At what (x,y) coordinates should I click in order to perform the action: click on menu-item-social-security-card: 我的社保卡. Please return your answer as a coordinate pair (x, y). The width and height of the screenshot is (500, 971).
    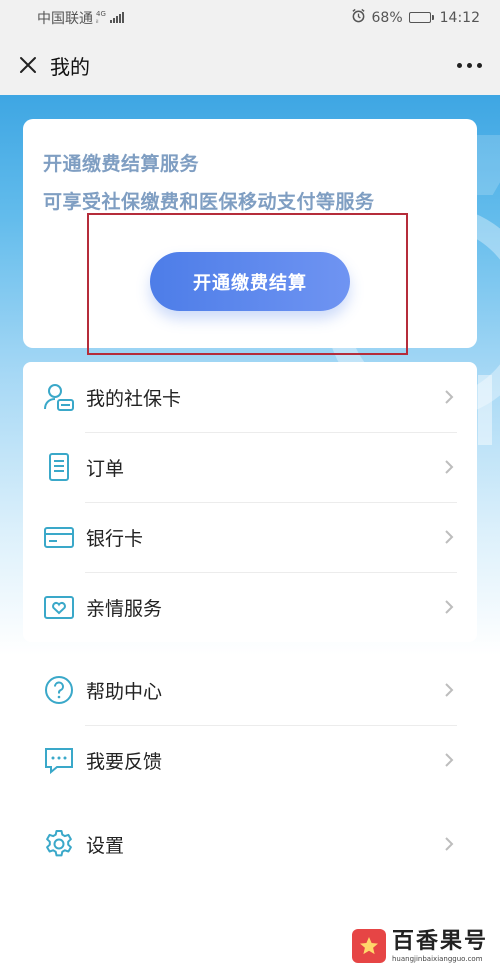
    Looking at the image, I should click on (250, 397).